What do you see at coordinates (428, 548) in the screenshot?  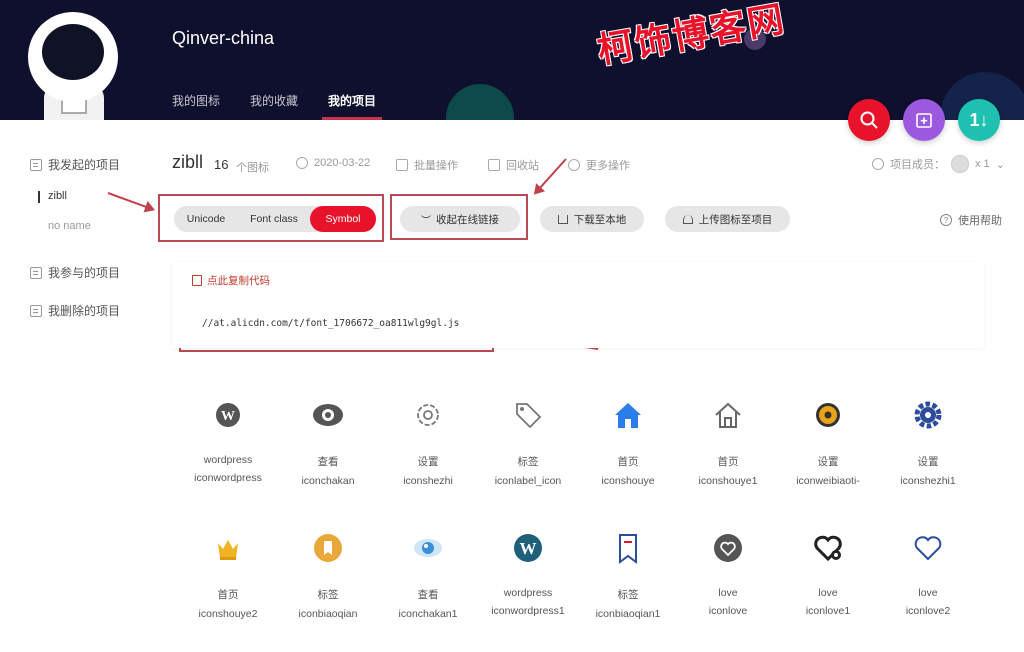 I see `eye-color-icon` at bounding box center [428, 548].